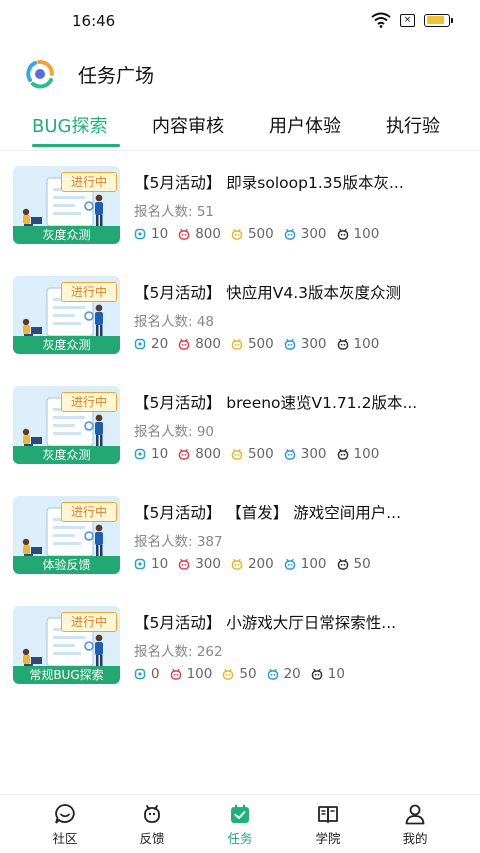  What do you see at coordinates (65, 814) in the screenshot?
I see `chat-smile-icon` at bounding box center [65, 814].